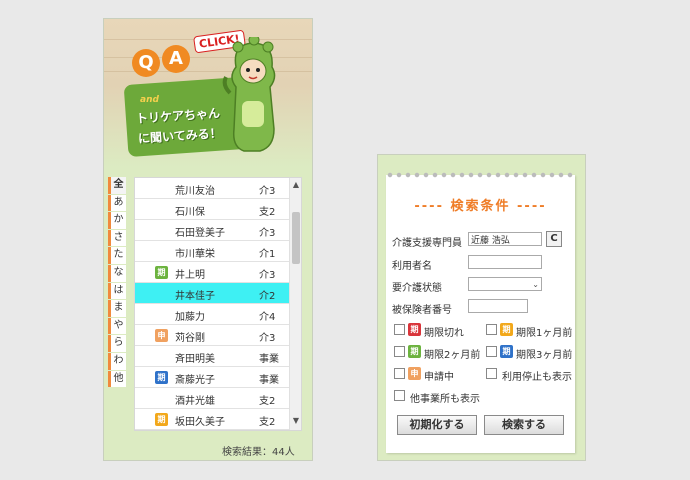  What do you see at coordinates (176, 59) in the screenshot?
I see `a-bubble: A` at bounding box center [176, 59].